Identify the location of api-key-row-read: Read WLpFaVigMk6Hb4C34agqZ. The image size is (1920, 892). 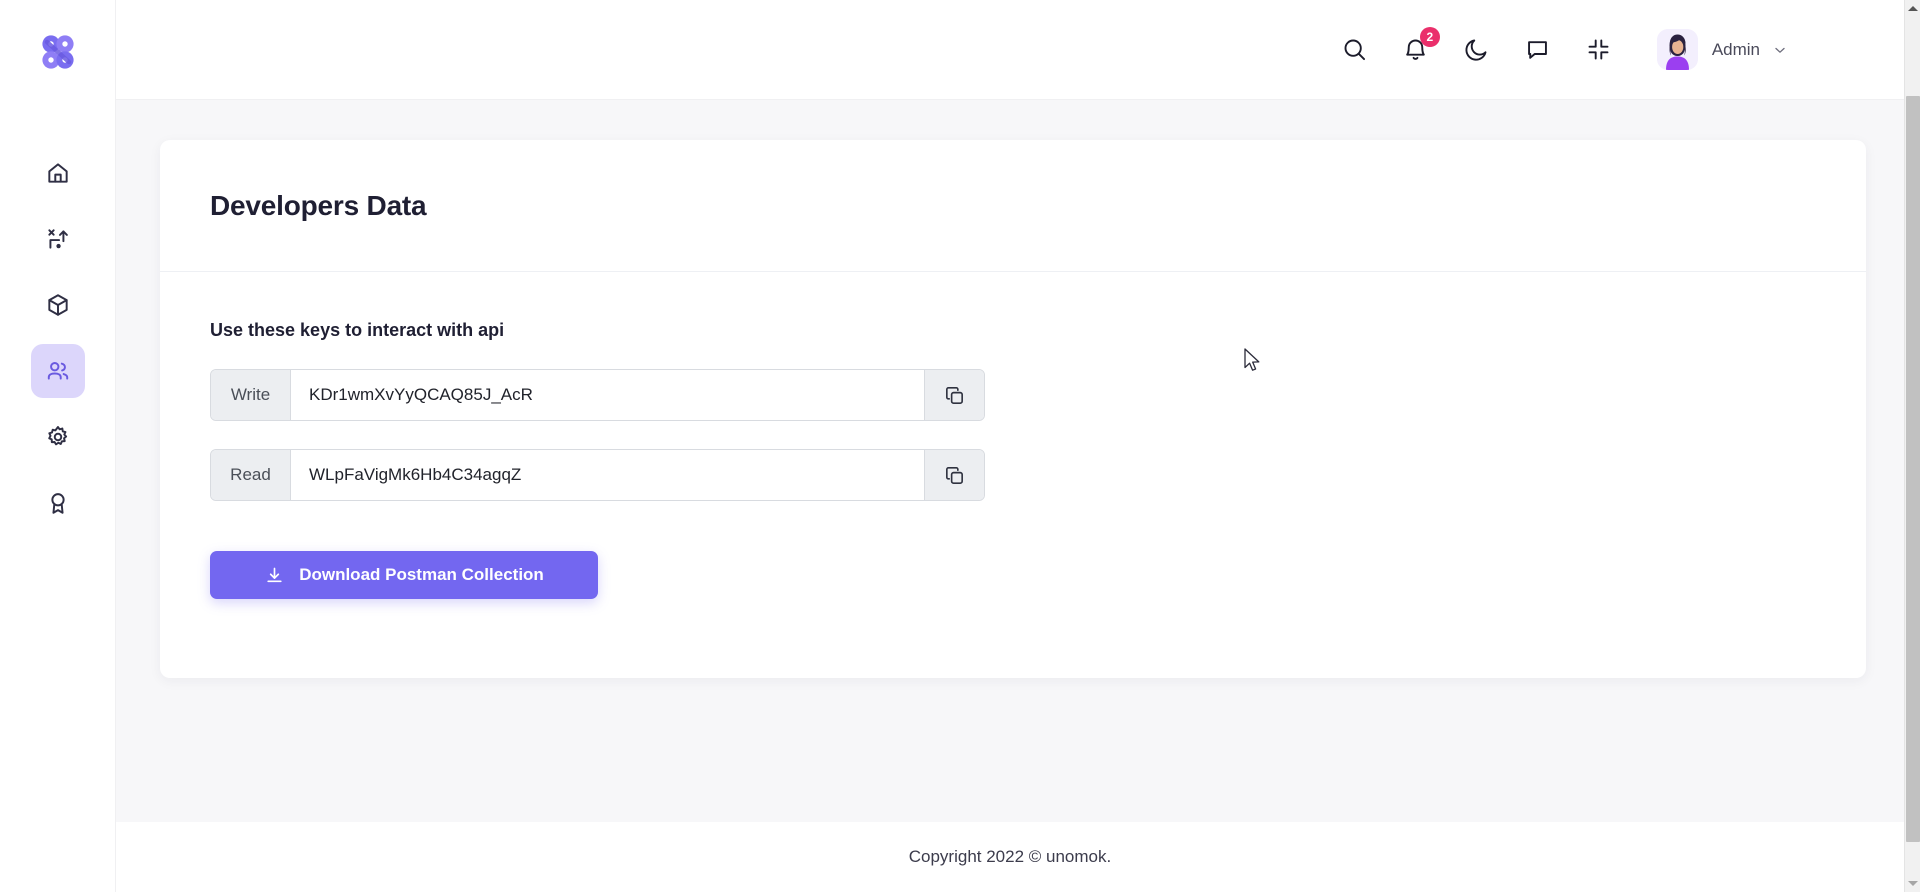
(597, 475).